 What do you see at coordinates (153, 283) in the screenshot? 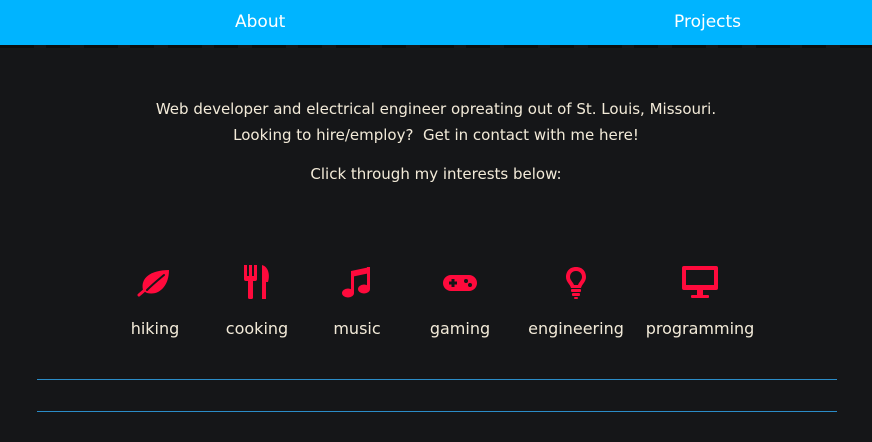
I see `leaf-icon` at bounding box center [153, 283].